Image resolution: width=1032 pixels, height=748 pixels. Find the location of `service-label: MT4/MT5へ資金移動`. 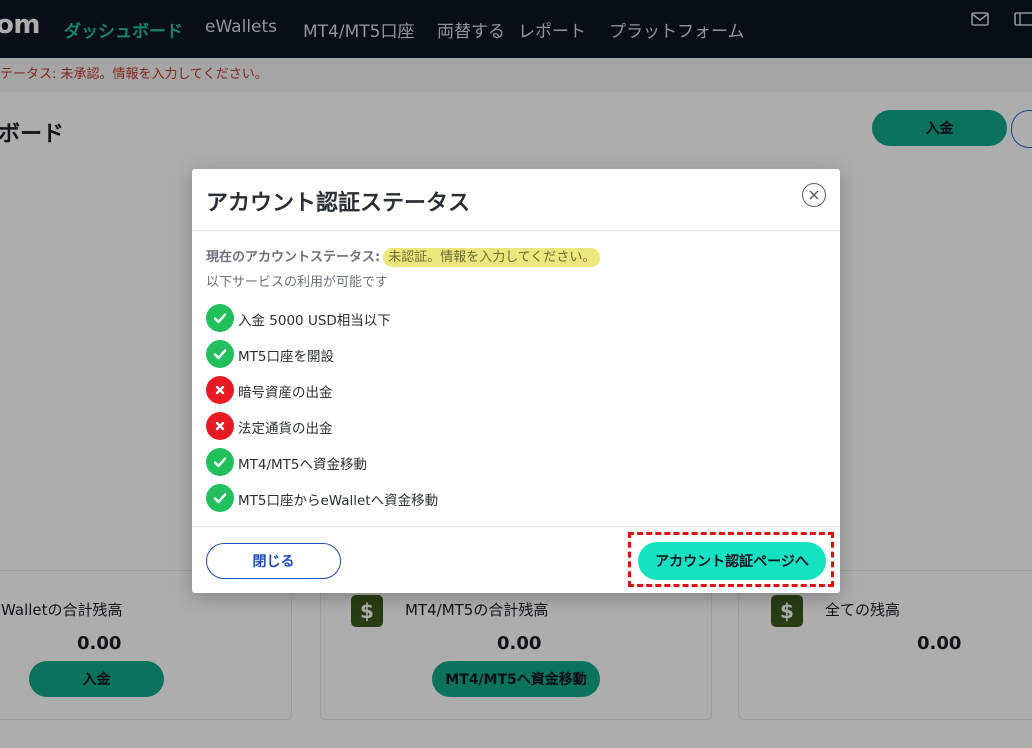

service-label: MT4/MT5へ資金移動 is located at coordinates (303, 465).